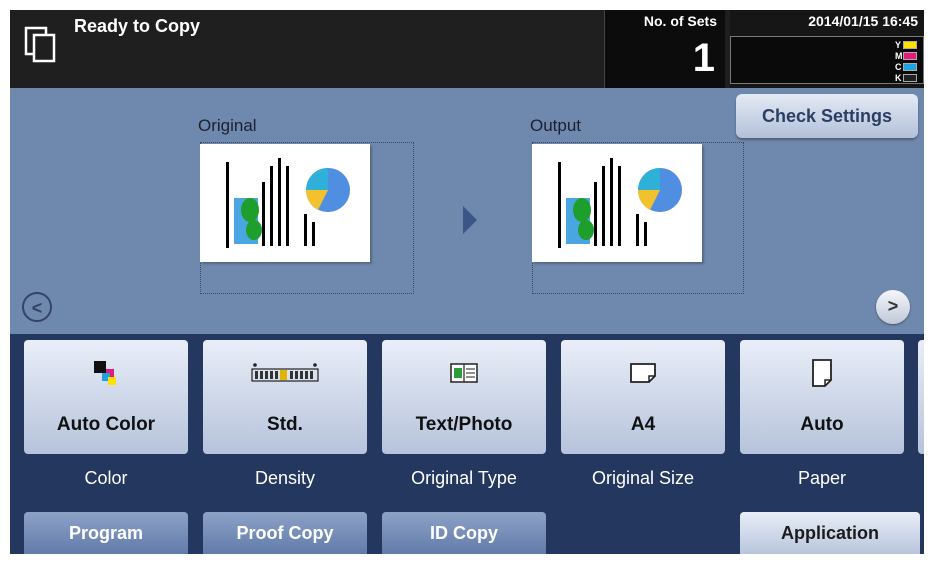 The image size is (934, 562). I want to click on number-of-sets: No. of Sets 1, so click(664, 49).